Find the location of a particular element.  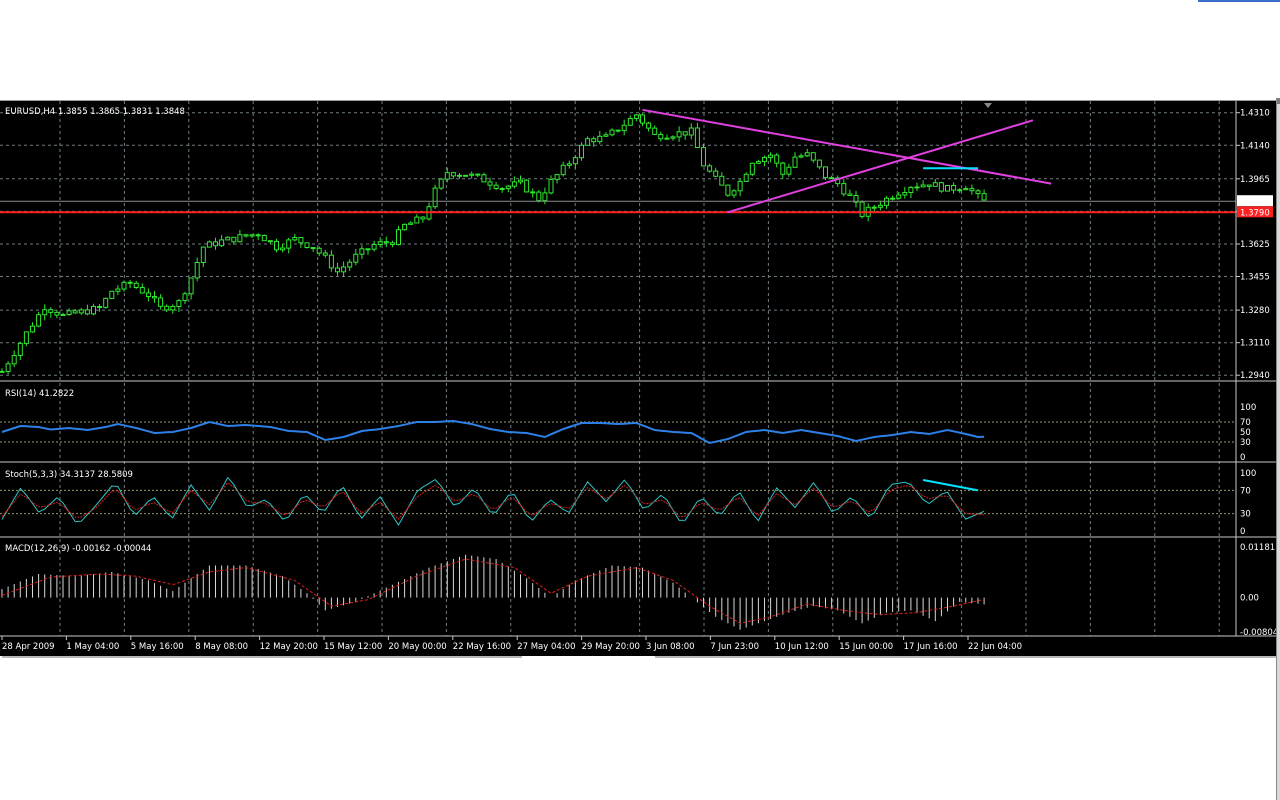

time-tick-label: 22 Jun 04:00 is located at coordinates (995, 647).